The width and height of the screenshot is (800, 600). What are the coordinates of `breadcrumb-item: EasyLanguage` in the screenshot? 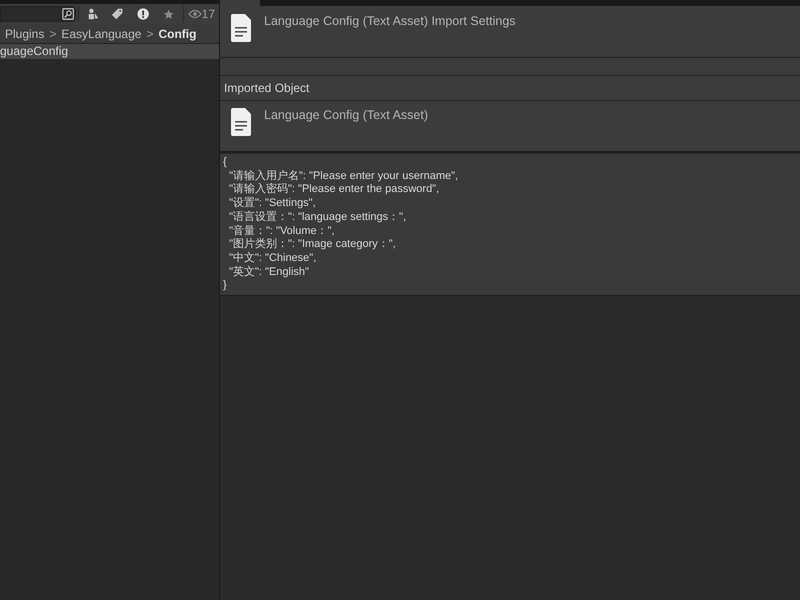 It's located at (101, 33).